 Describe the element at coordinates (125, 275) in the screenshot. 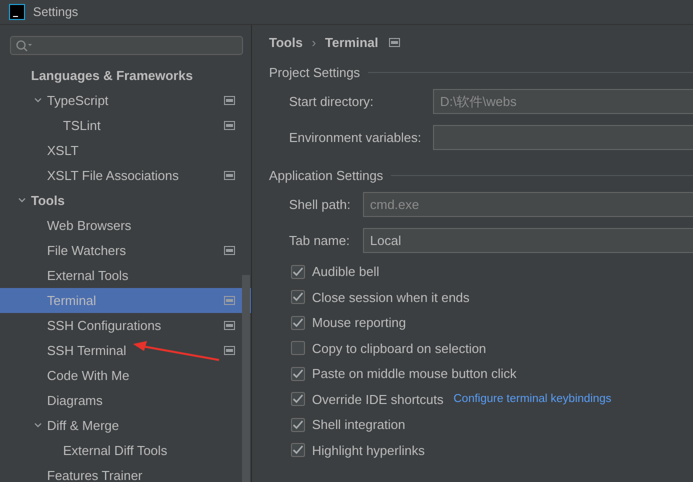

I see `tree-item: External Tools` at that location.